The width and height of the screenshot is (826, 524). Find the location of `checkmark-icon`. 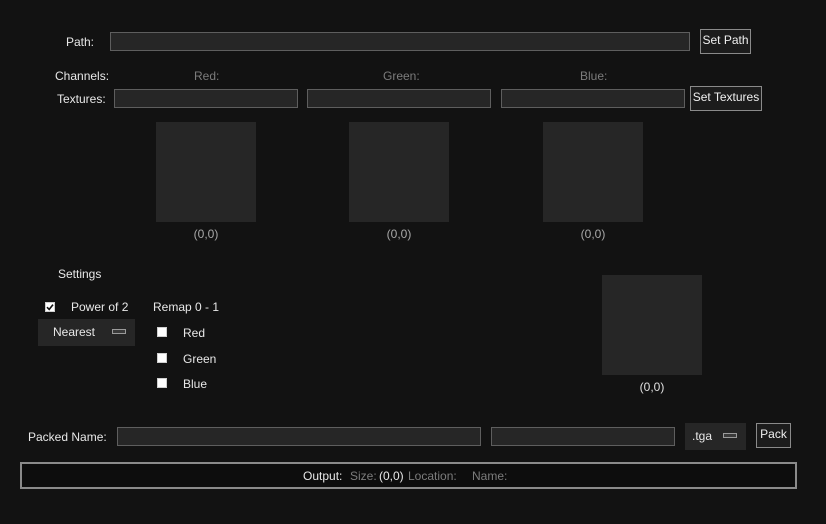

checkmark-icon is located at coordinates (50, 307).